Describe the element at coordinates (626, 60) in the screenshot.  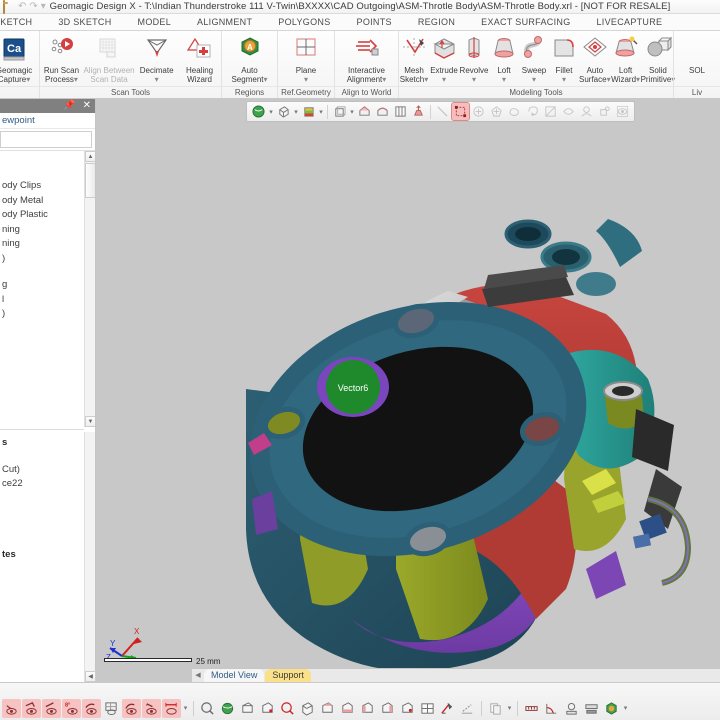
I see `ribbon-button-loft-wizard: Loft Wizard▾` at that location.